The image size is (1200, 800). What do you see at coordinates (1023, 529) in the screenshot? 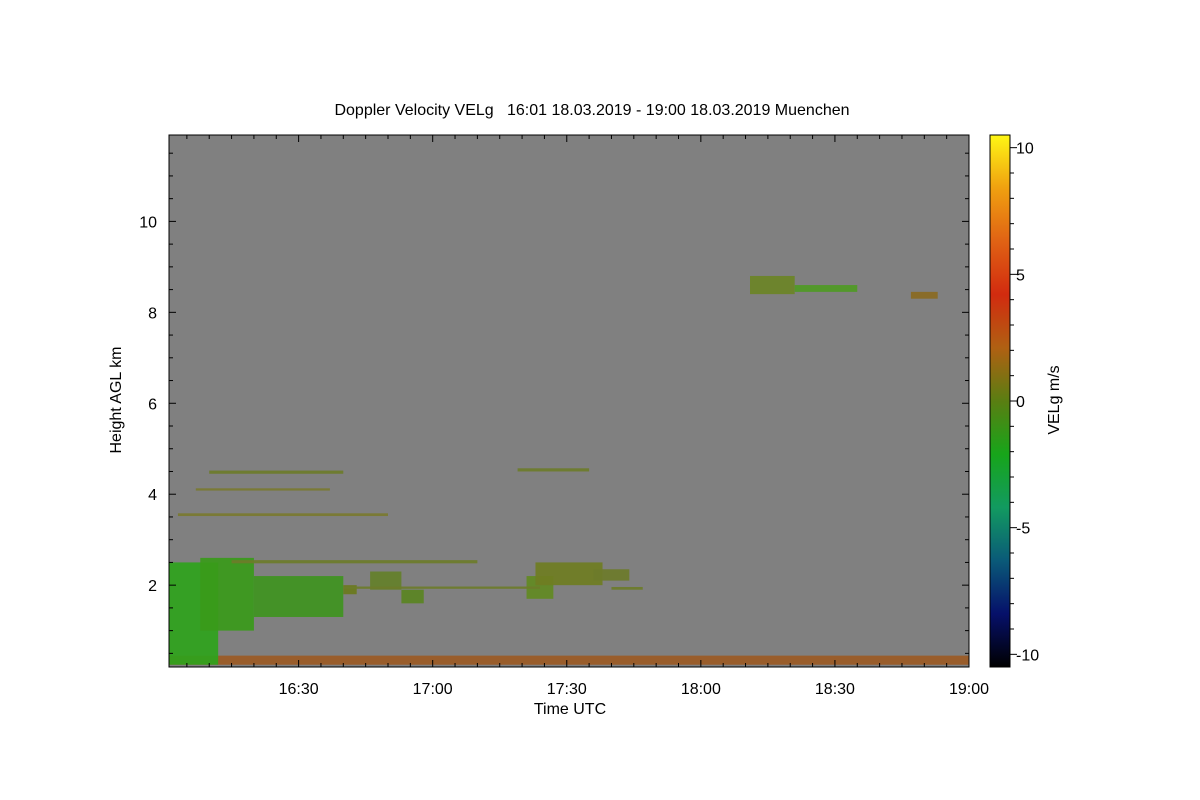
I see `colorbar-tick-label: -5` at bounding box center [1023, 529].